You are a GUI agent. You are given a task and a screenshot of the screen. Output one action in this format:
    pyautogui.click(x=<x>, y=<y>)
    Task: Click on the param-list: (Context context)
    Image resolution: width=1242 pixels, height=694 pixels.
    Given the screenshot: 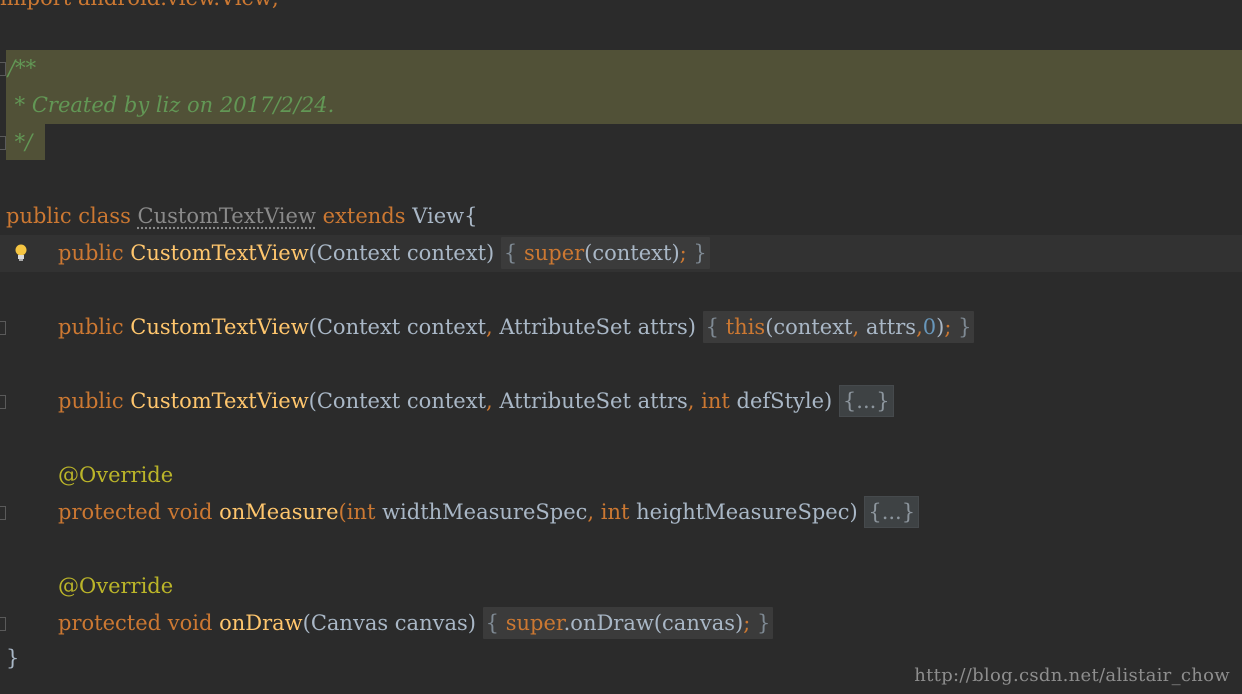 What is the action you would take?
    pyautogui.click(x=401, y=253)
    